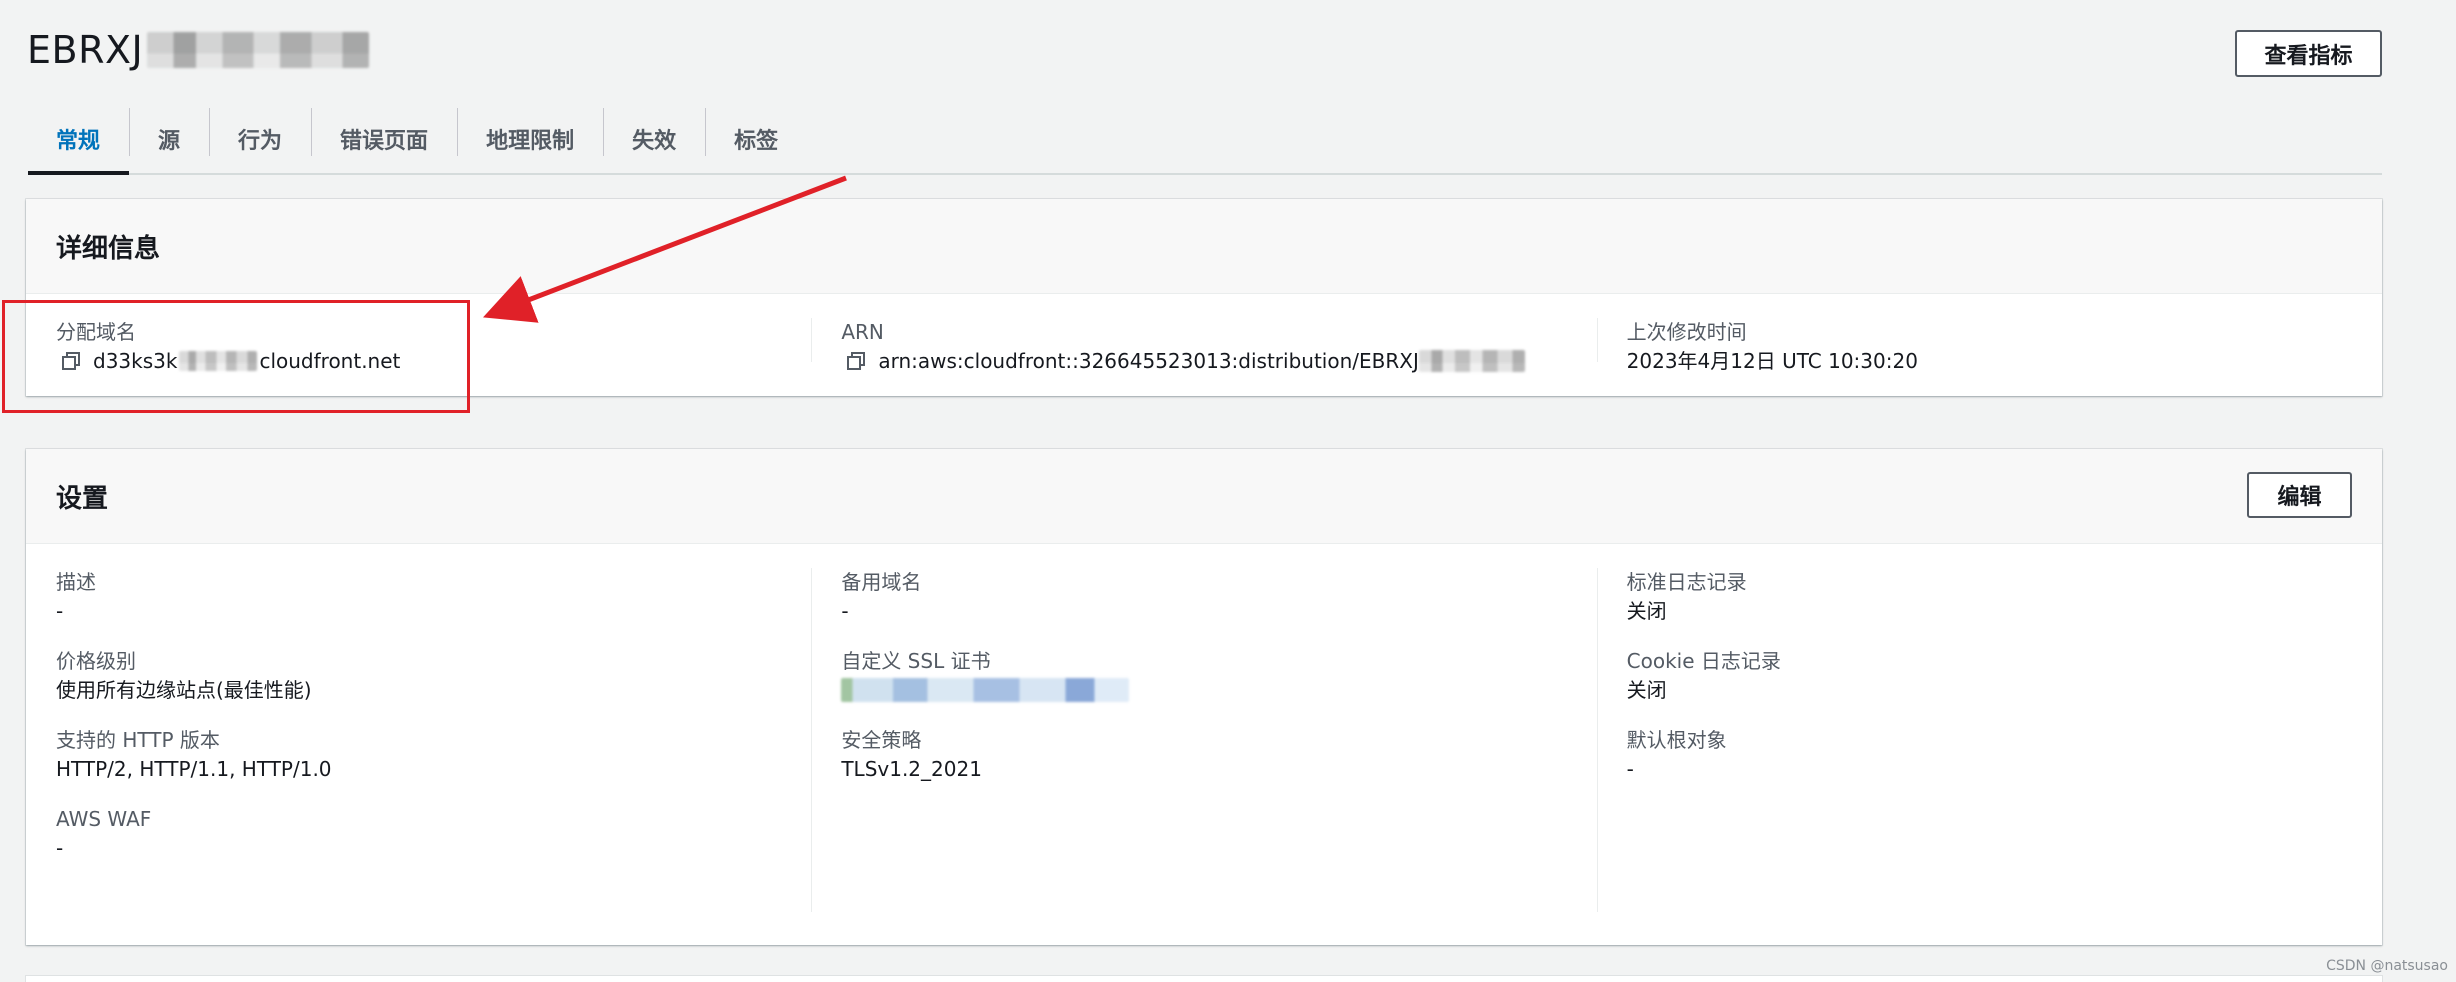  I want to click on field-security-policy: 安全策略 TLSv1.2_2021, so click(1203, 755).